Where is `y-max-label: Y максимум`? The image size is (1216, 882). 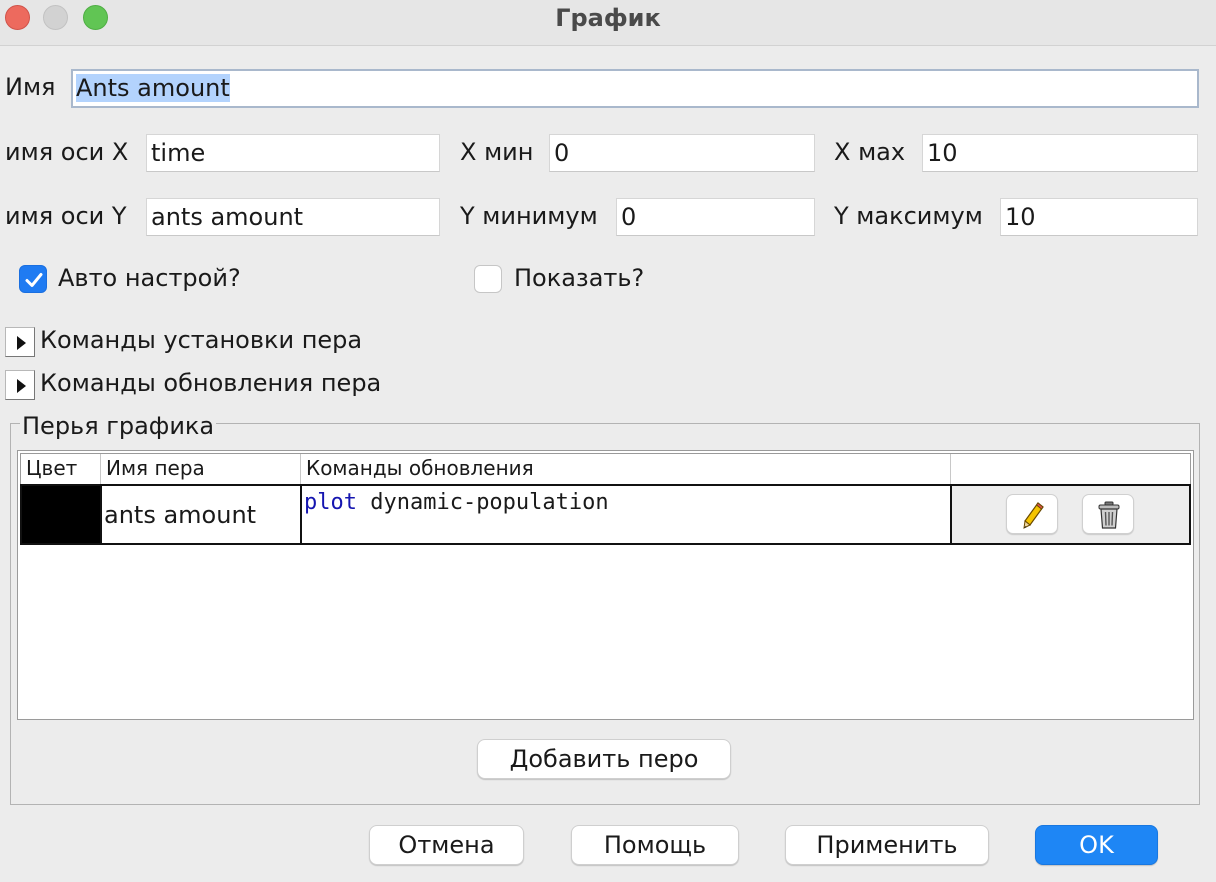 y-max-label: Y максимум is located at coordinates (908, 216).